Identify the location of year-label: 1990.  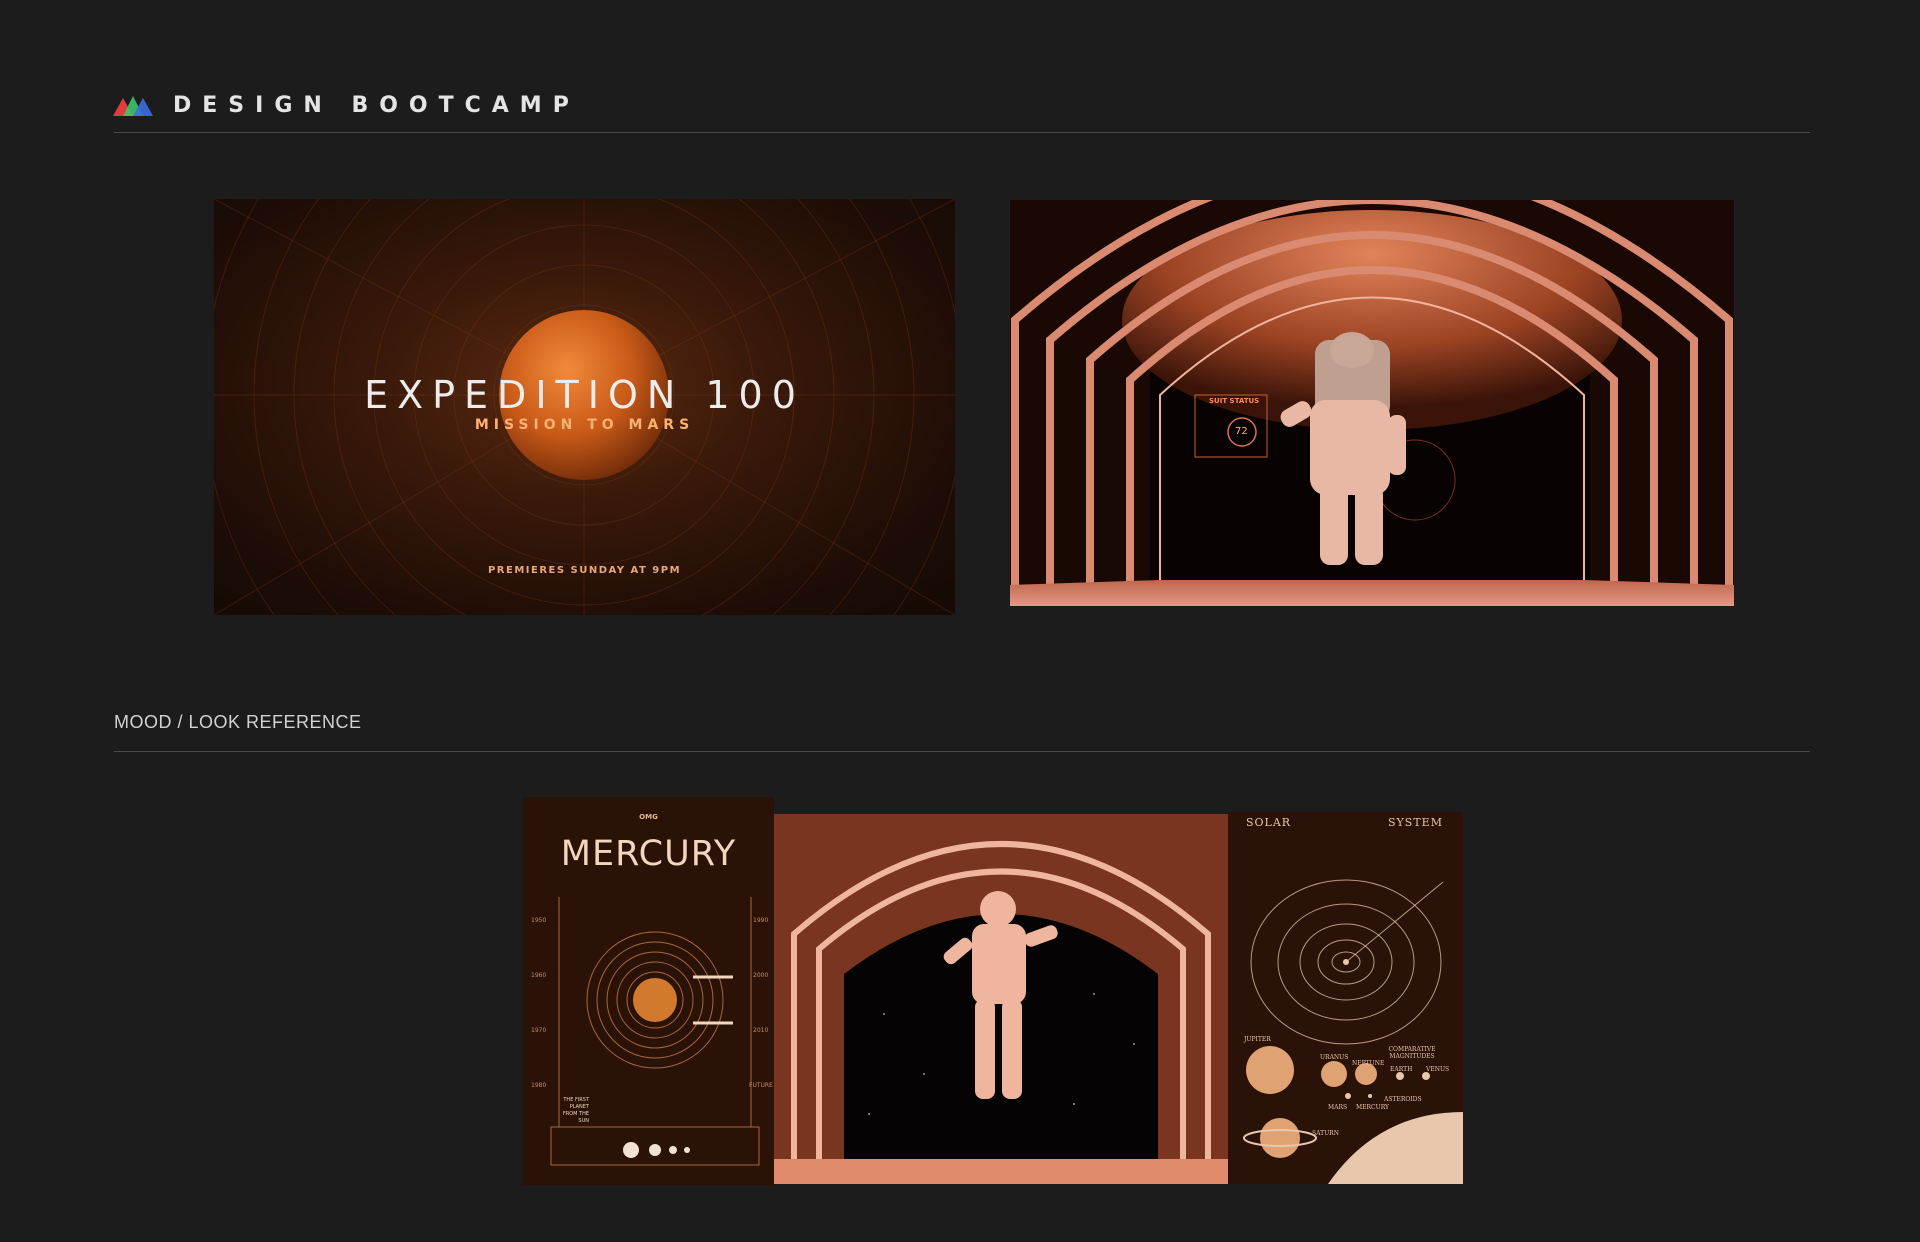
(761, 920).